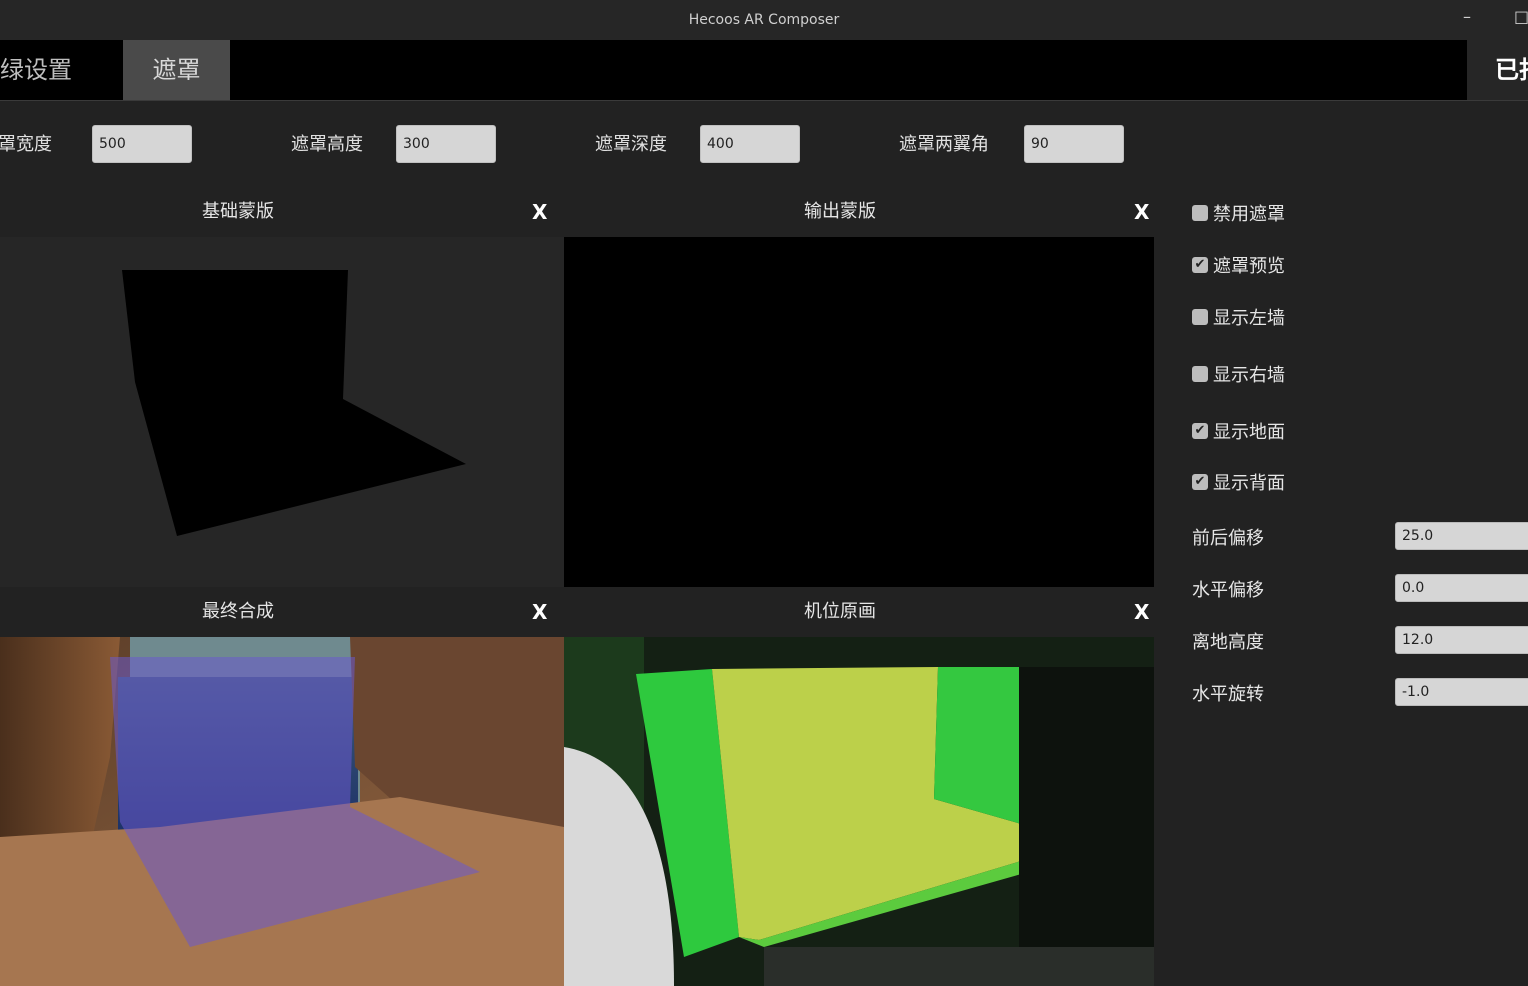 Image resolution: width=1528 pixels, height=986 pixels. What do you see at coordinates (1467, 20) in the screenshot?
I see `minimize-icon: –` at bounding box center [1467, 20].